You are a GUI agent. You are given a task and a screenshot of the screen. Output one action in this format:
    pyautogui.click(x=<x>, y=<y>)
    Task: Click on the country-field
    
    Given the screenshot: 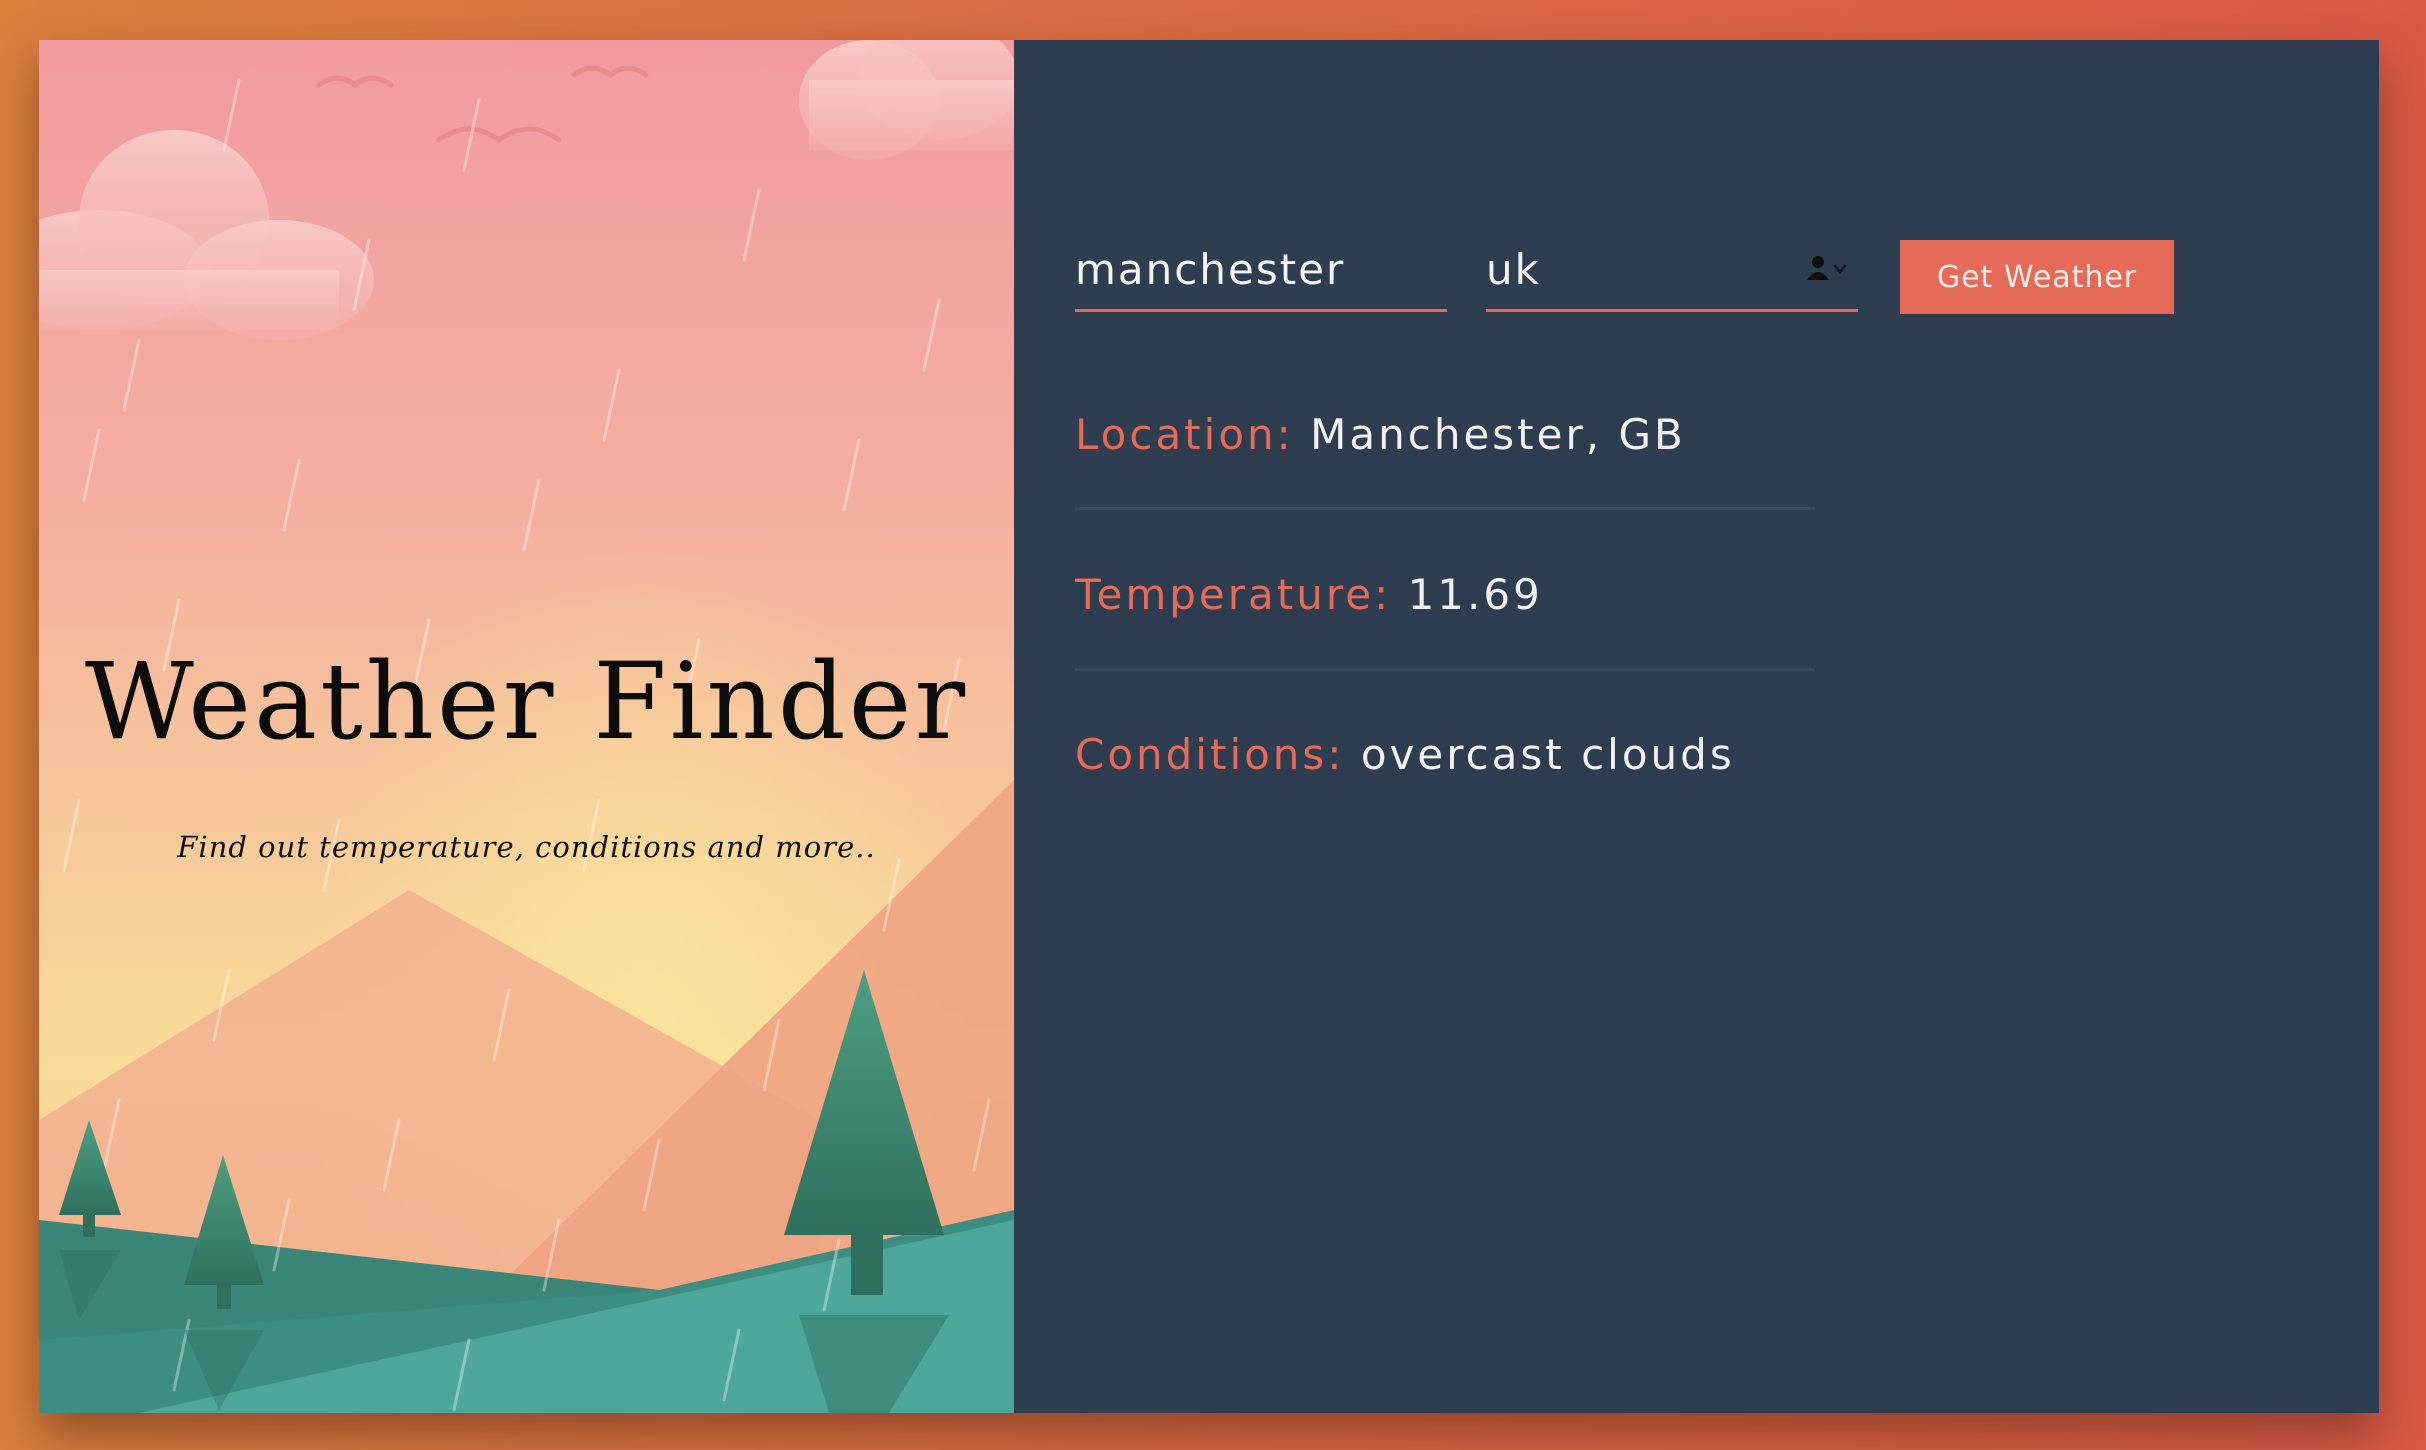 What is the action you would take?
    pyautogui.click(x=1672, y=271)
    